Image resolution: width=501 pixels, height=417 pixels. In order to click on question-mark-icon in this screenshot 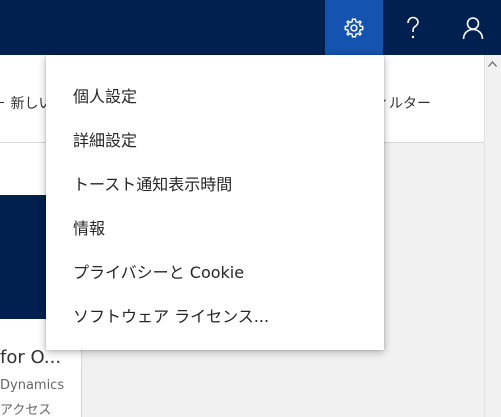, I will do `click(413, 27)`.